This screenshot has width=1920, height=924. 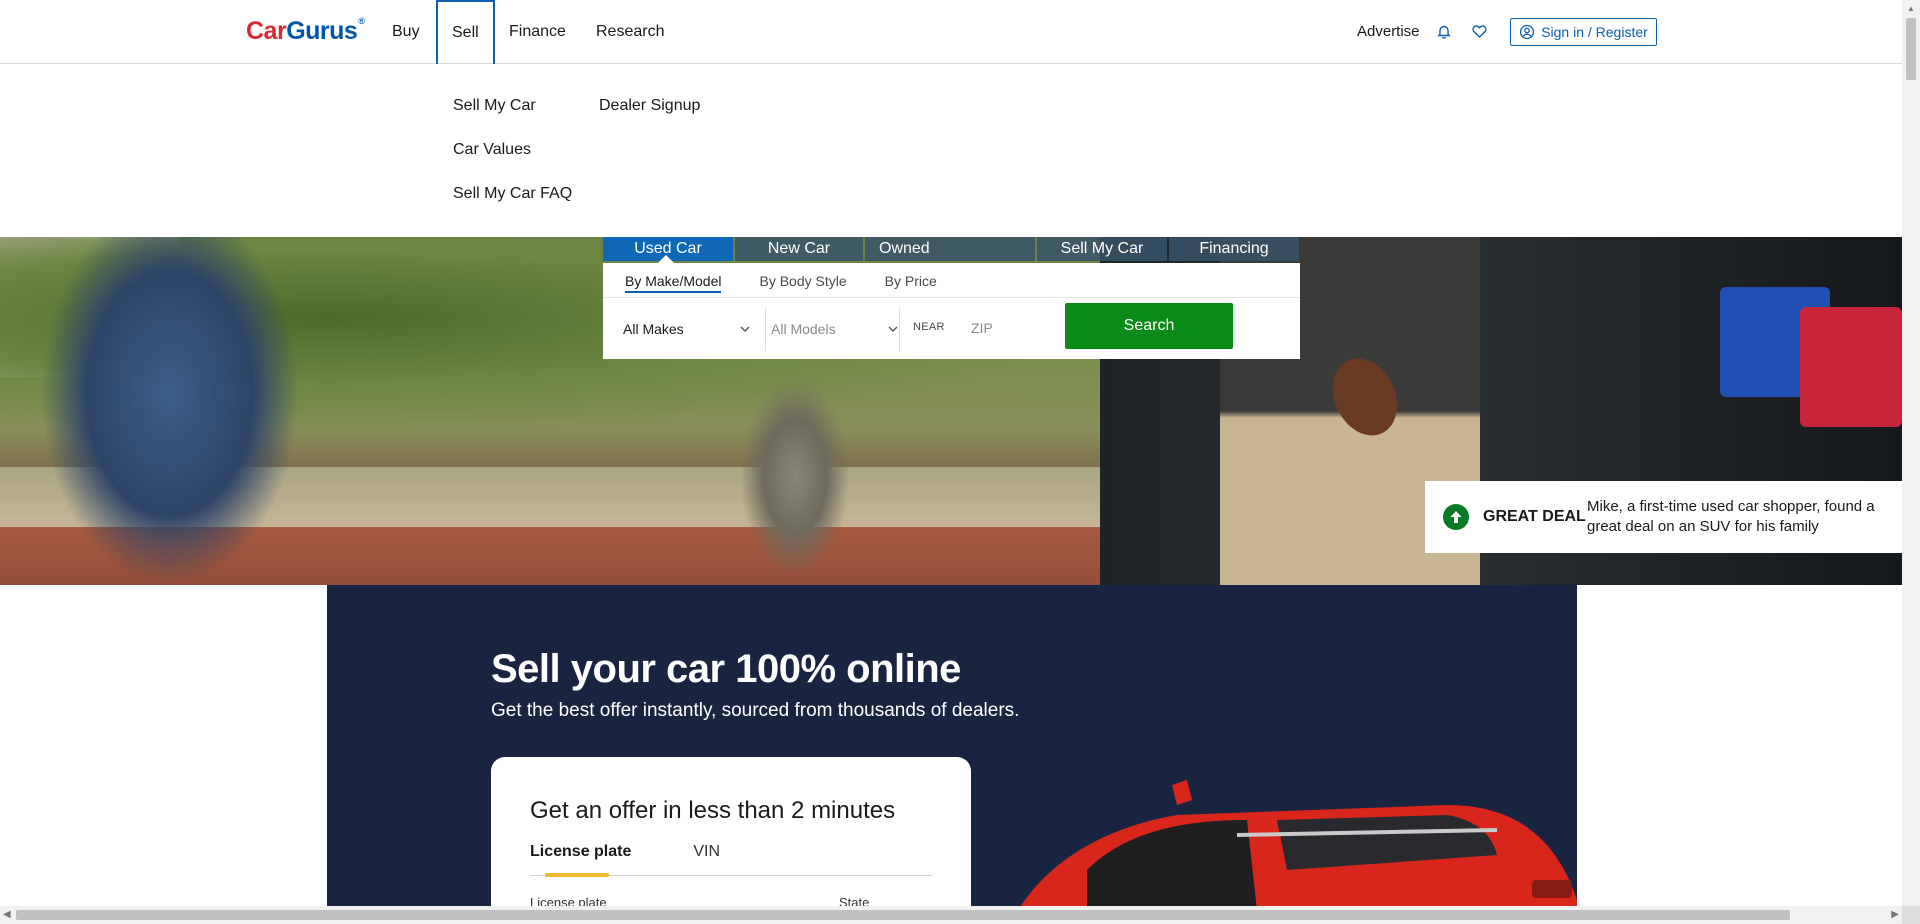 What do you see at coordinates (649, 106) in the screenshot?
I see `menu-dealer-signup: Dealer Signup` at bounding box center [649, 106].